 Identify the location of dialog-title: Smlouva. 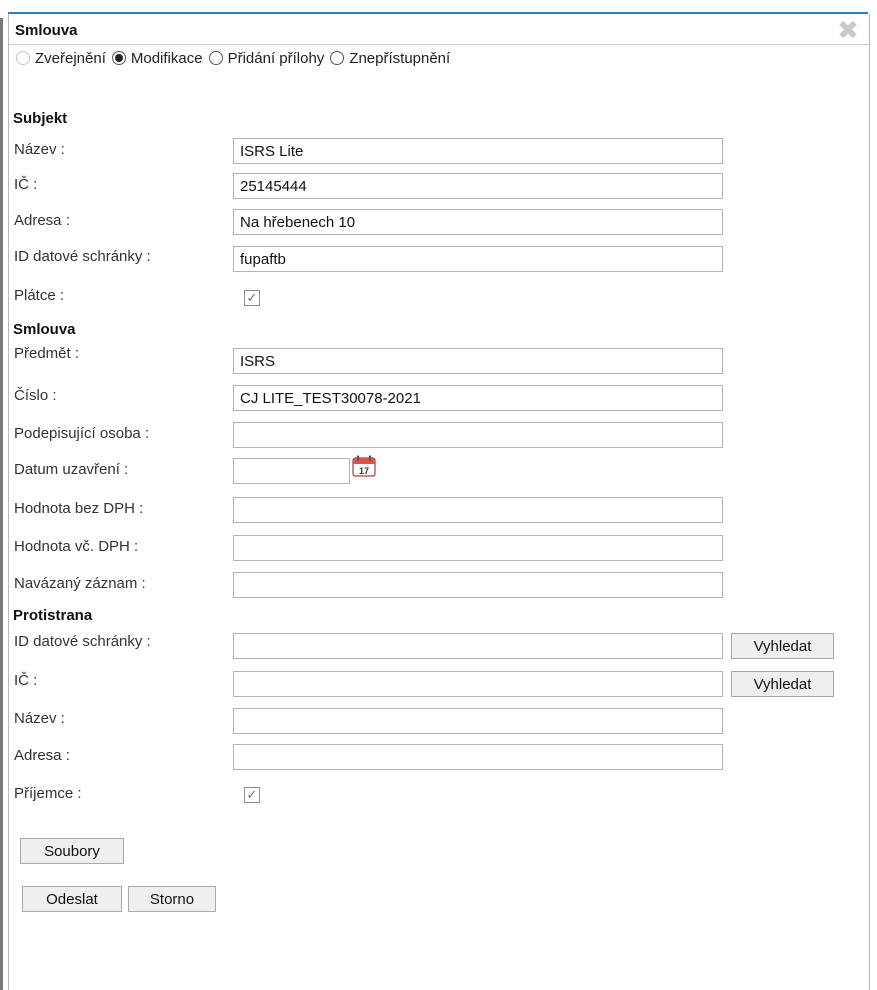
(46, 30).